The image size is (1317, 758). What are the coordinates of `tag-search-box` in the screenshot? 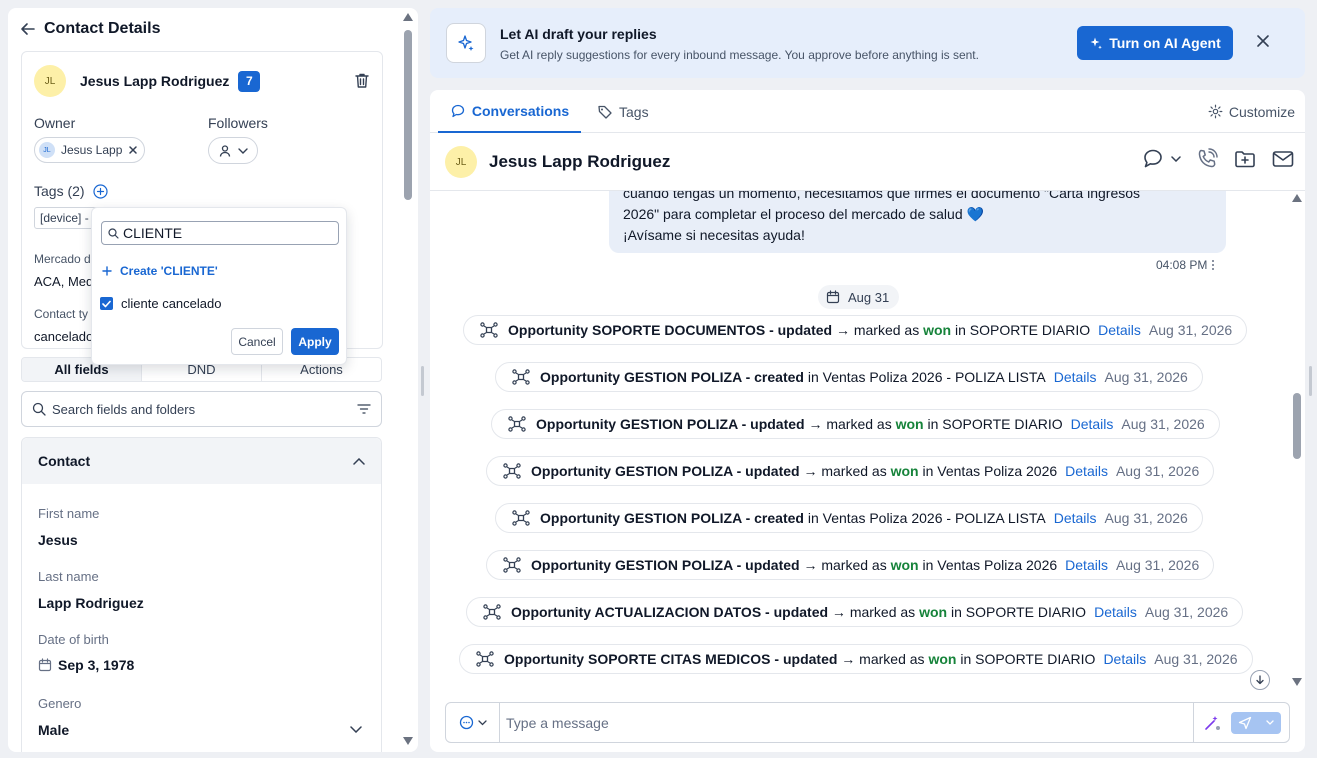 It's located at (220, 233).